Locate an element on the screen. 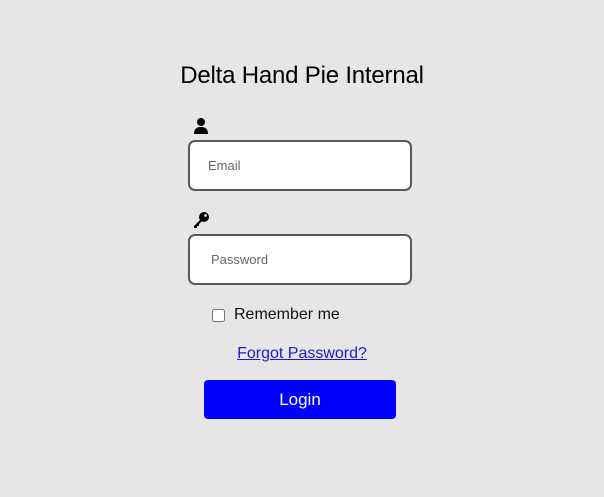 This screenshot has height=497, width=604. remember-me-label: Remember me is located at coordinates (287, 315).